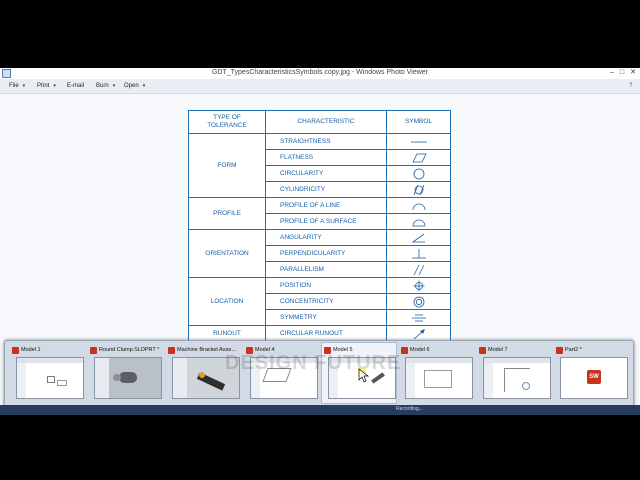 The width and height of the screenshot is (640, 480). I want to click on header-characteristic: CHARACTERISTIC, so click(326, 122).